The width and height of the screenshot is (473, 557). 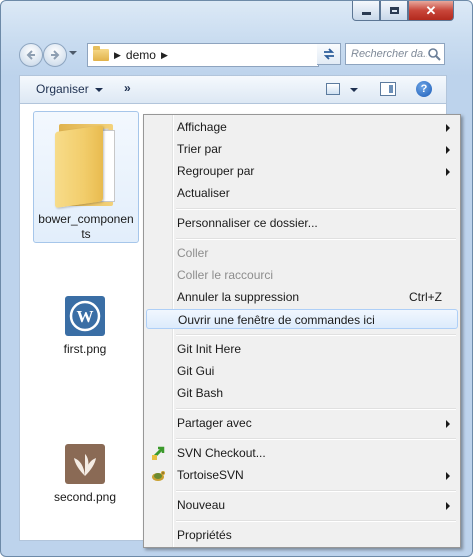 What do you see at coordinates (158, 476) in the screenshot?
I see `tortoise-icon` at bounding box center [158, 476].